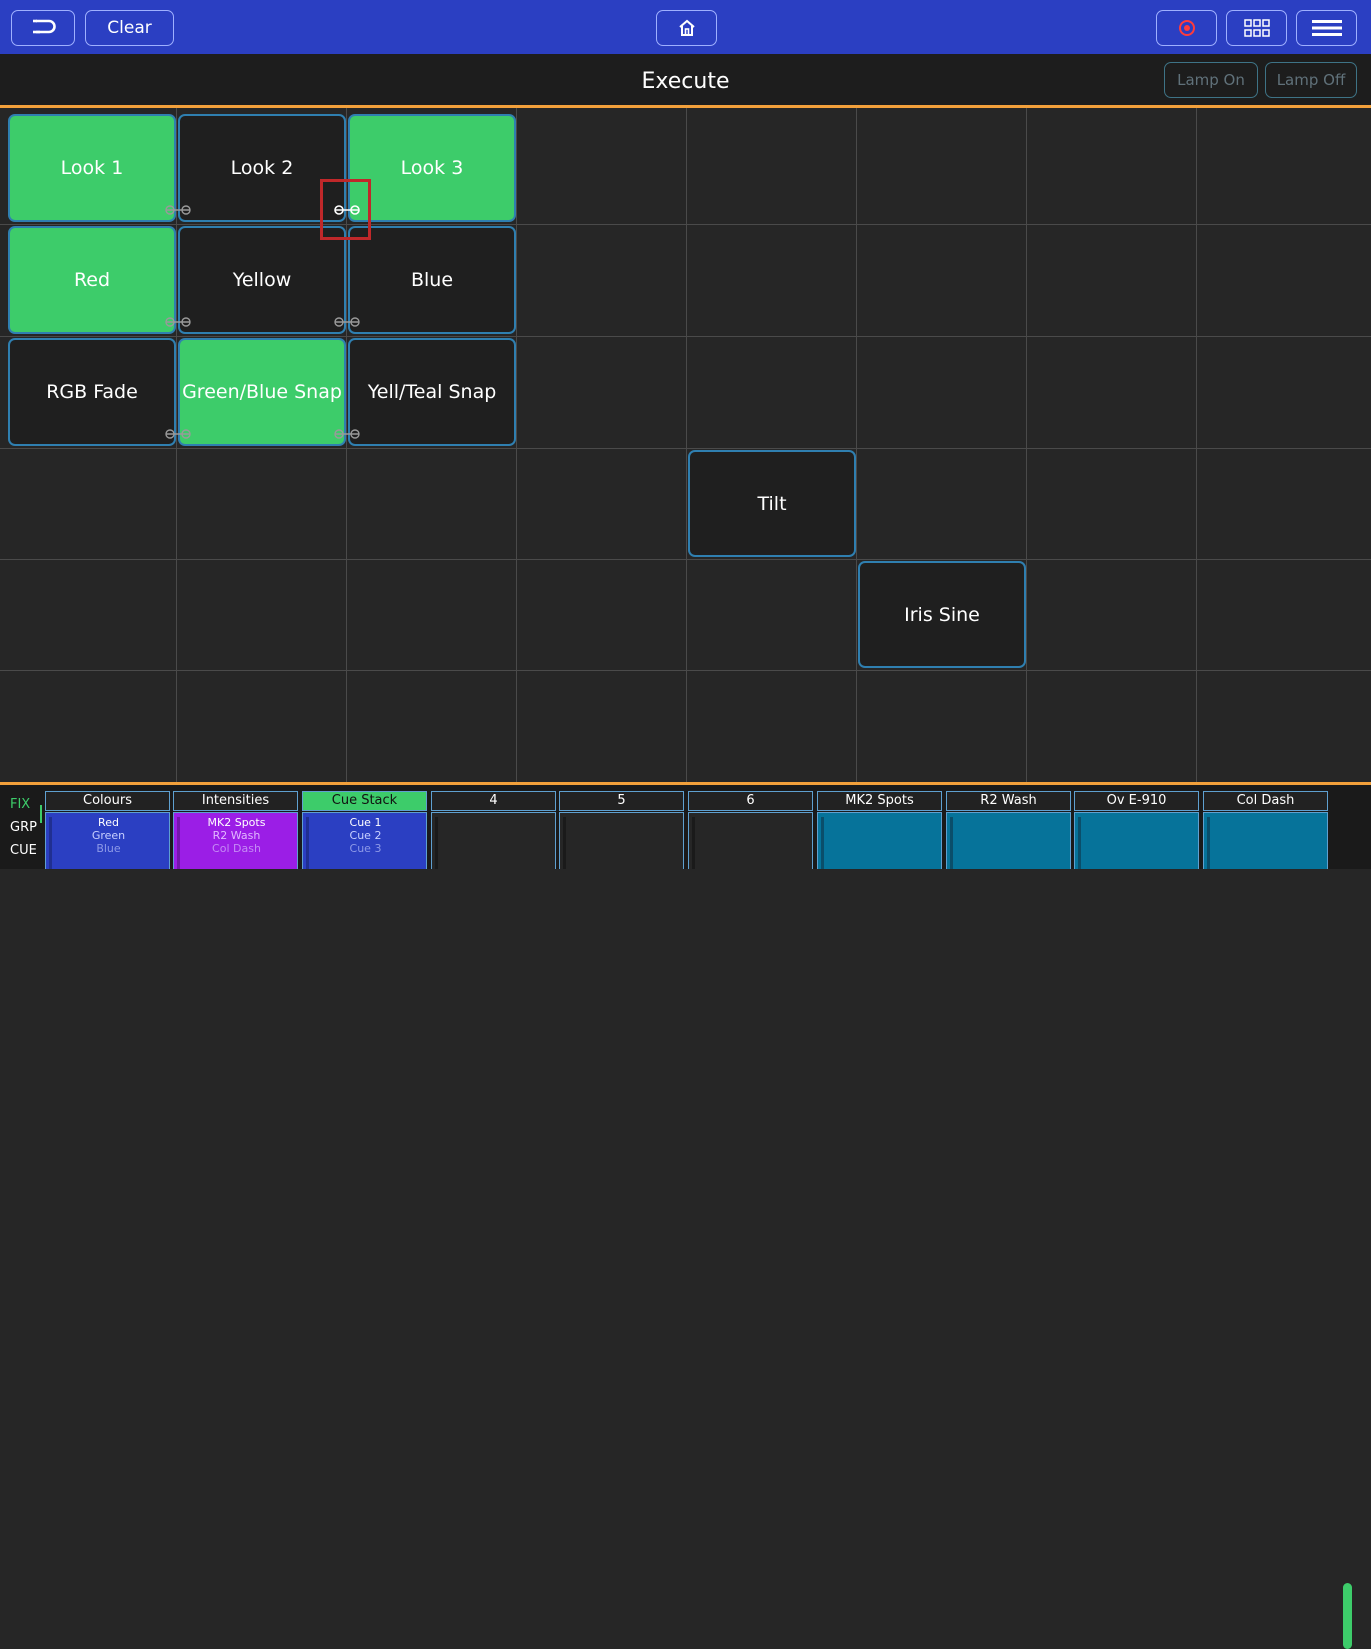 The height and width of the screenshot is (1649, 1371). Describe the element at coordinates (92, 168) in the screenshot. I see `execute-cell-look-1: Look 1` at that location.